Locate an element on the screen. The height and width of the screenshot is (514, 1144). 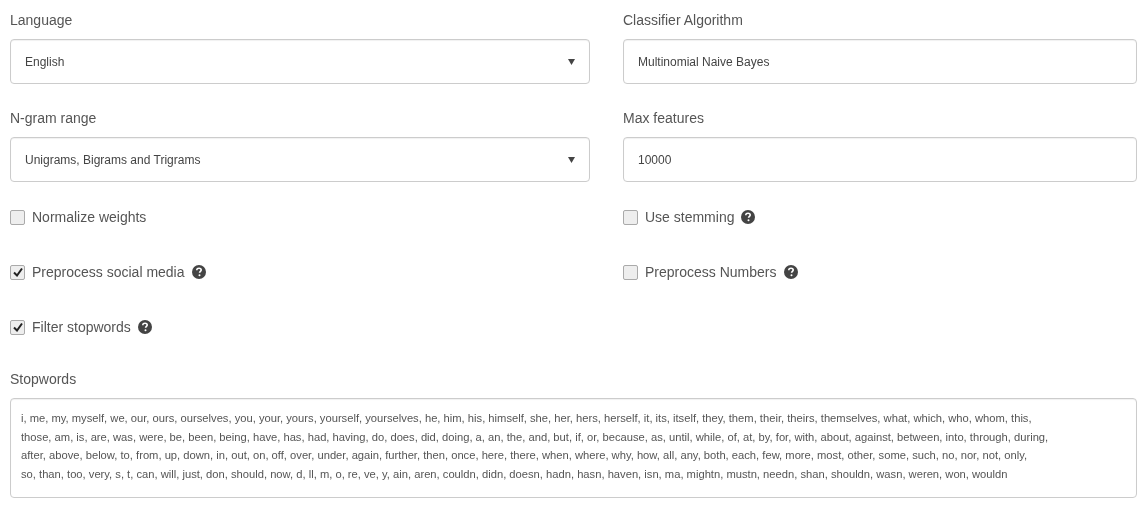
field-label: Stopwords is located at coordinates (43, 379).